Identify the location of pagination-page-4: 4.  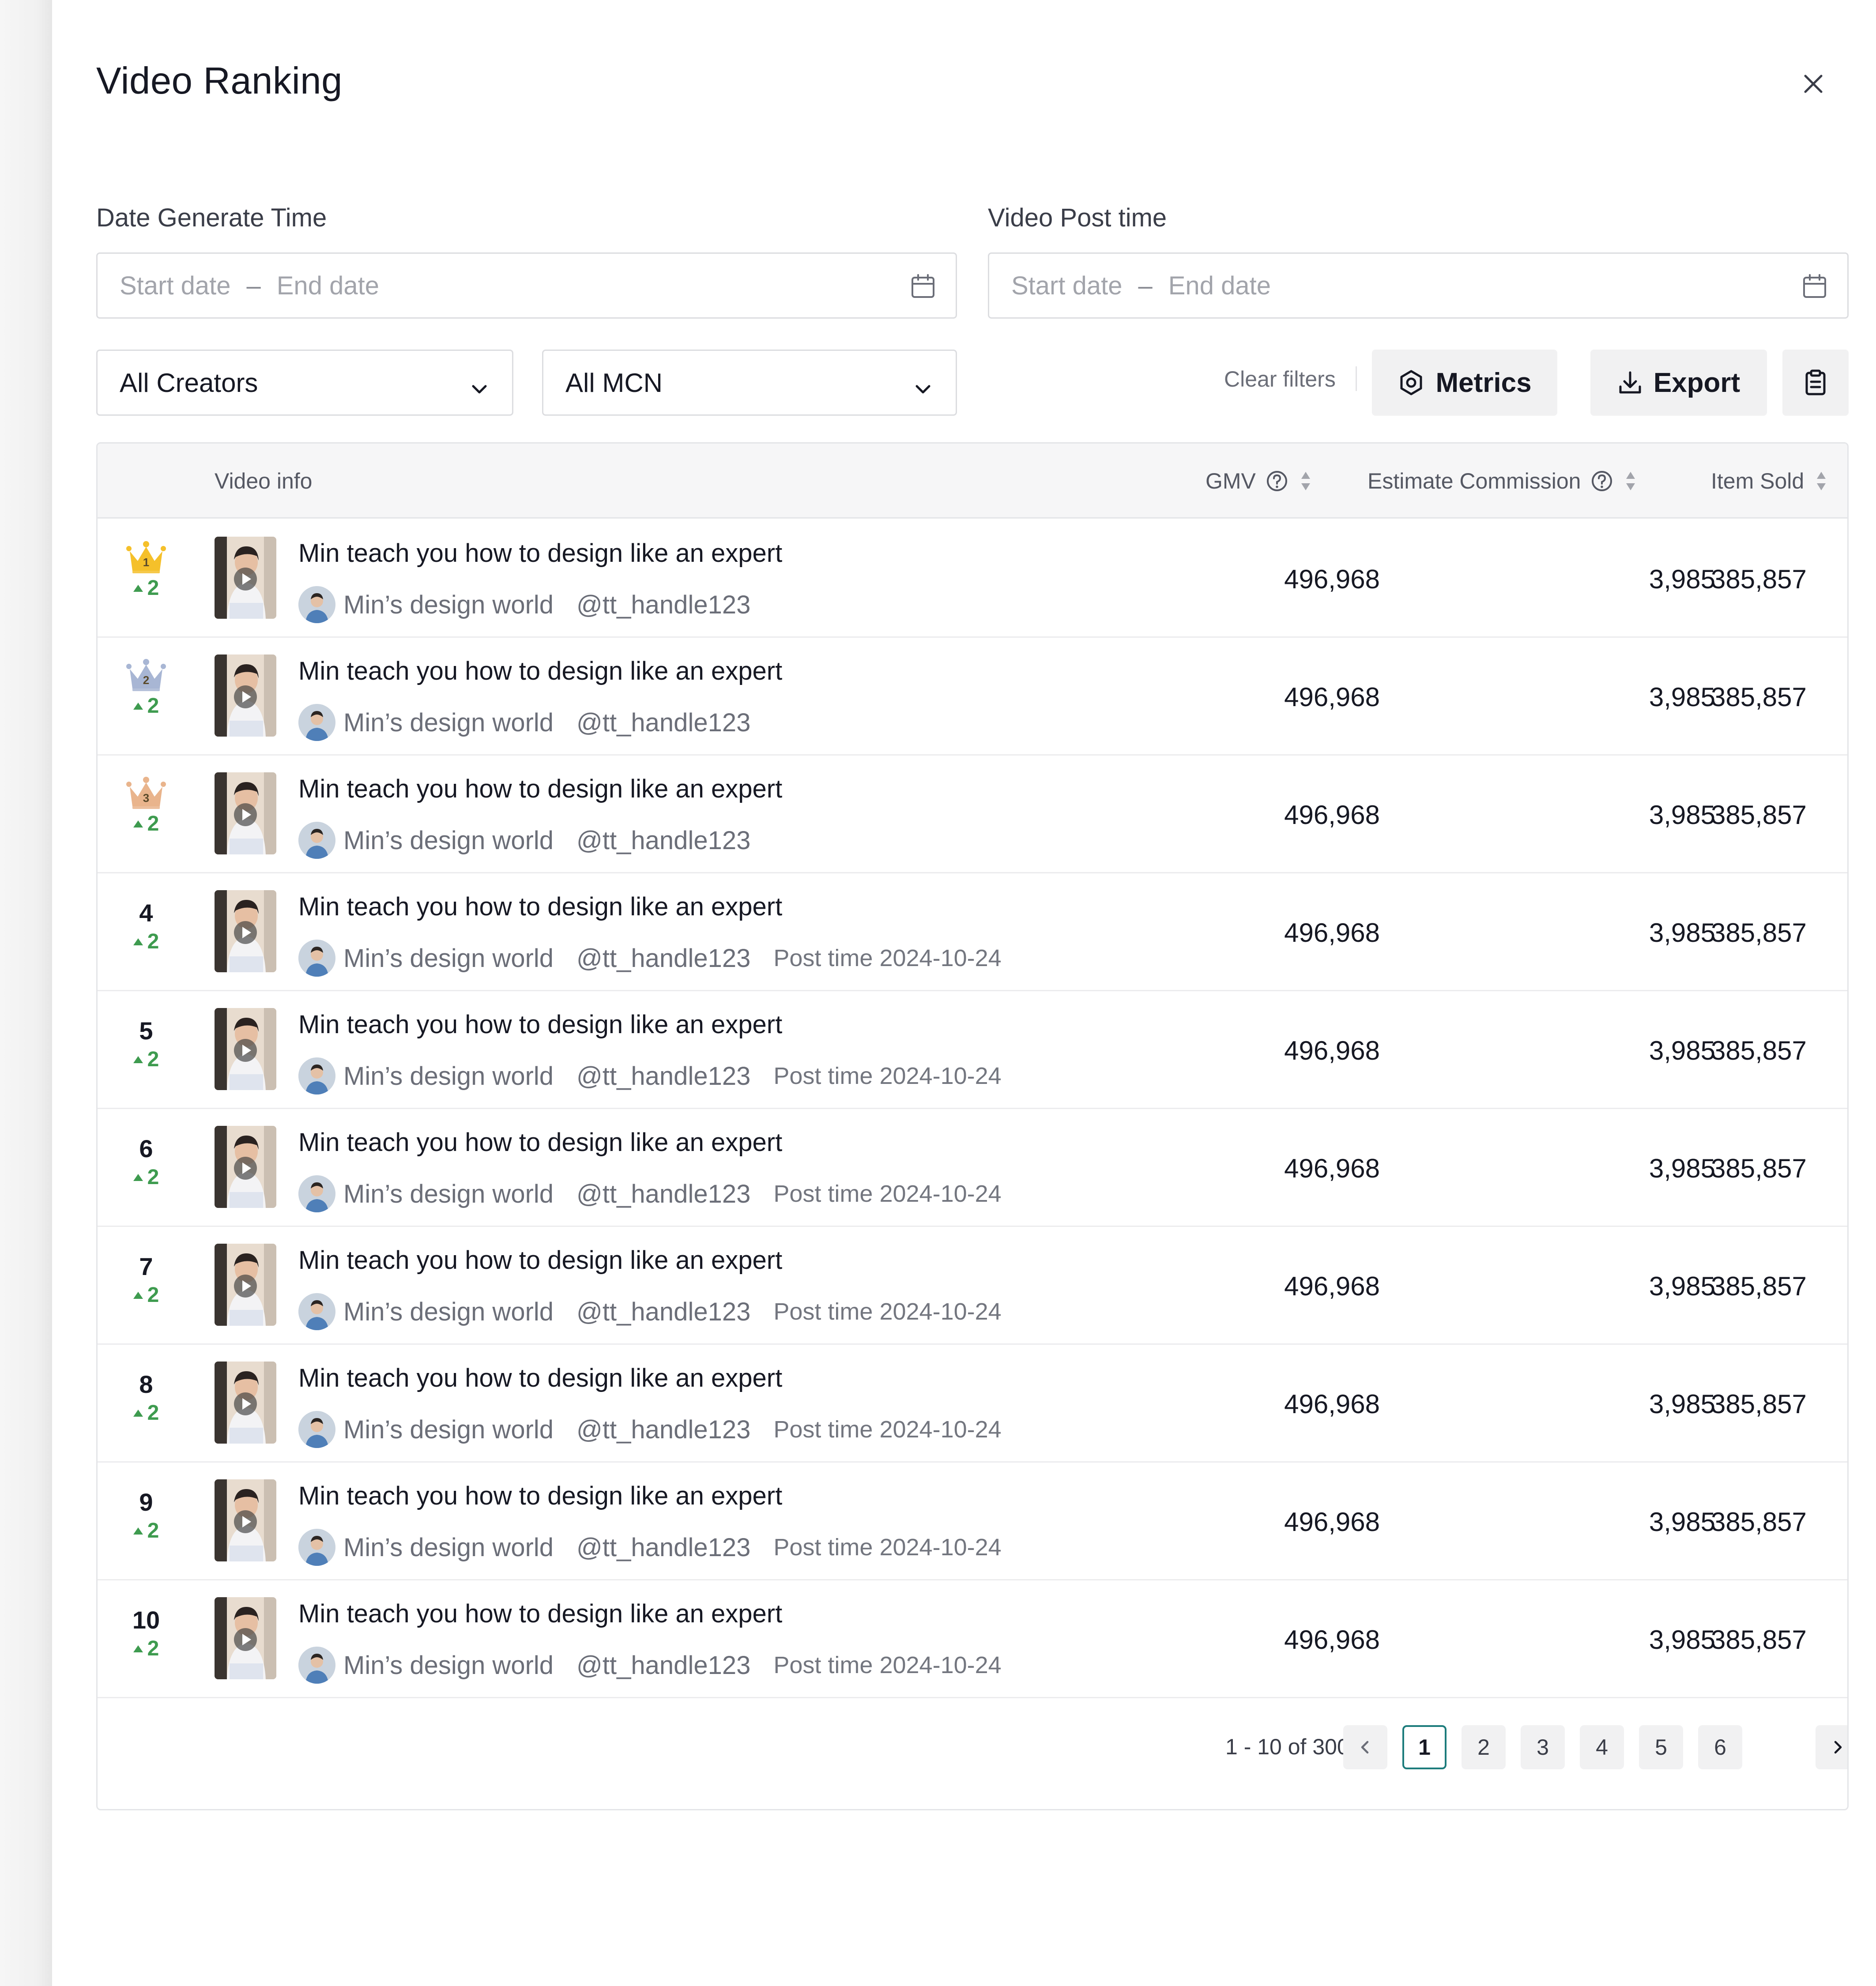
(1602, 1747).